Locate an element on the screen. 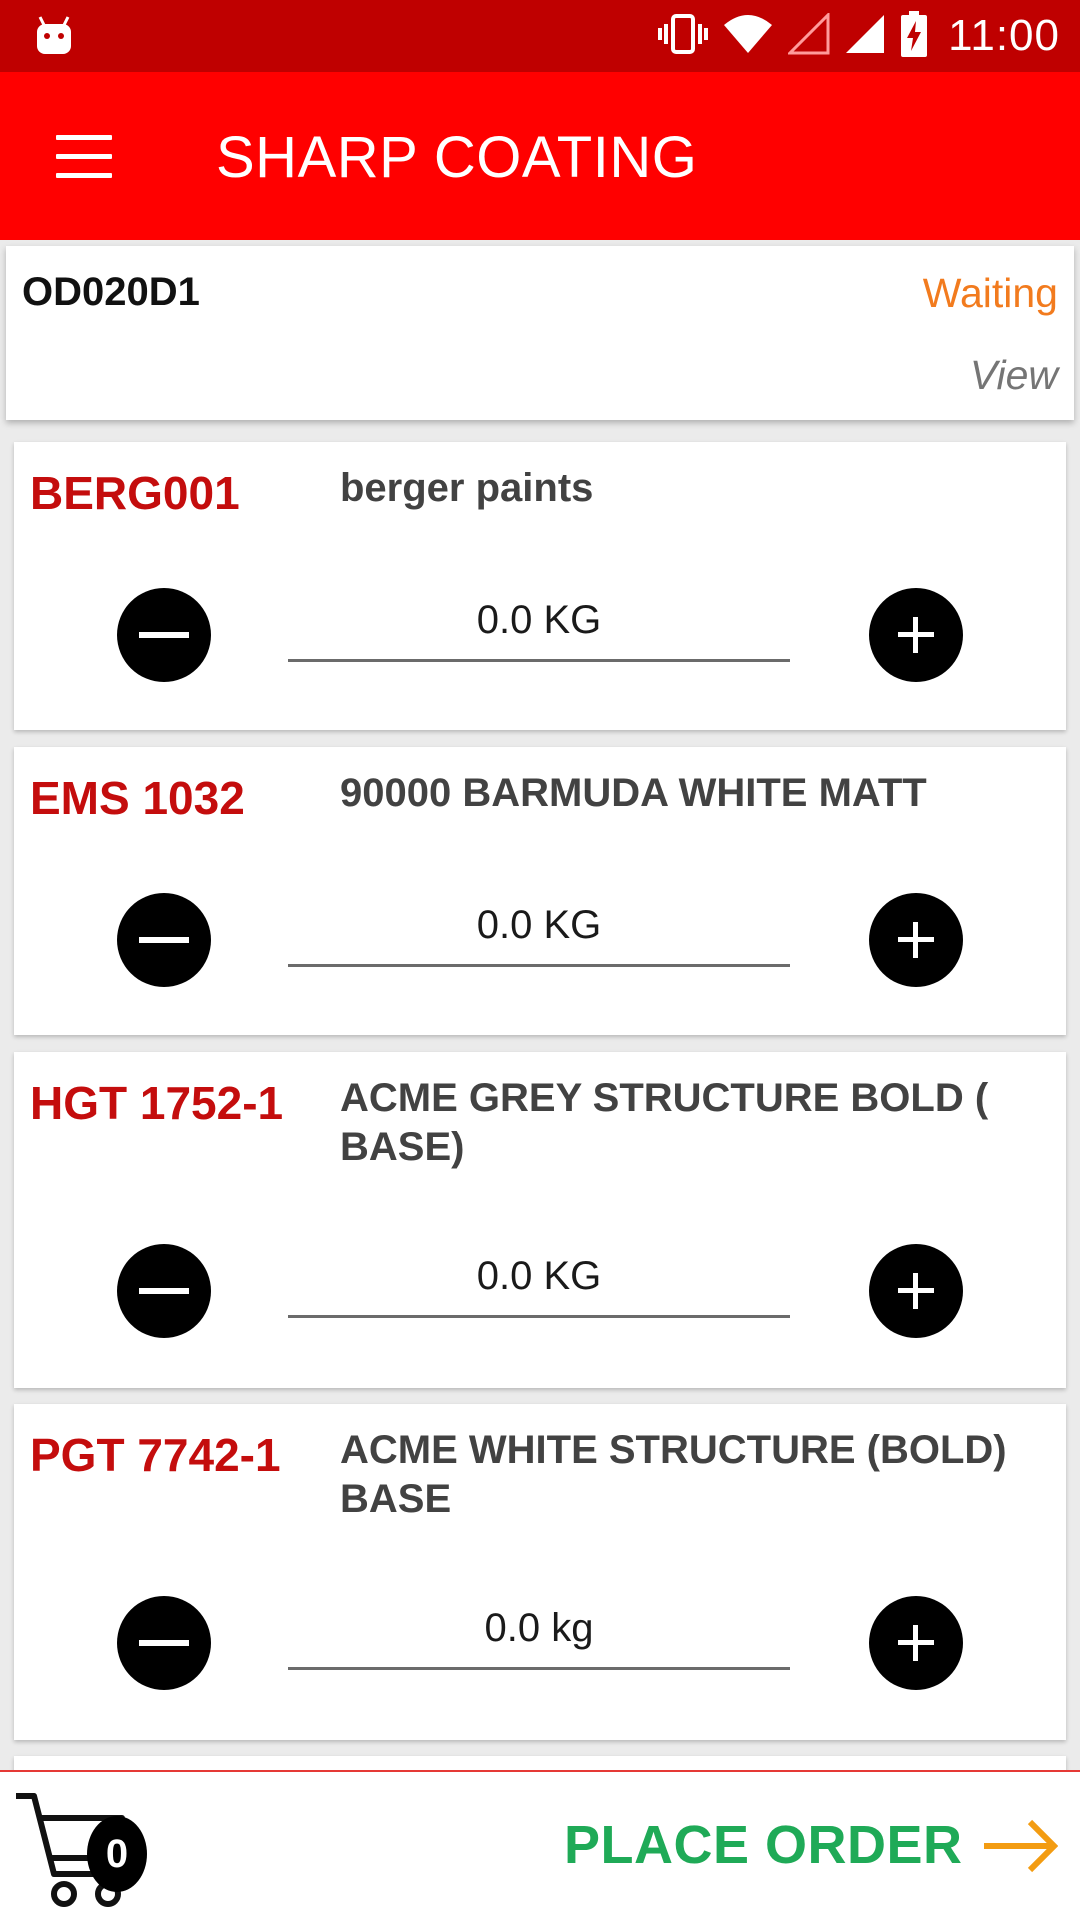  product-code: HGT 1752-1 is located at coordinates (157, 1103).